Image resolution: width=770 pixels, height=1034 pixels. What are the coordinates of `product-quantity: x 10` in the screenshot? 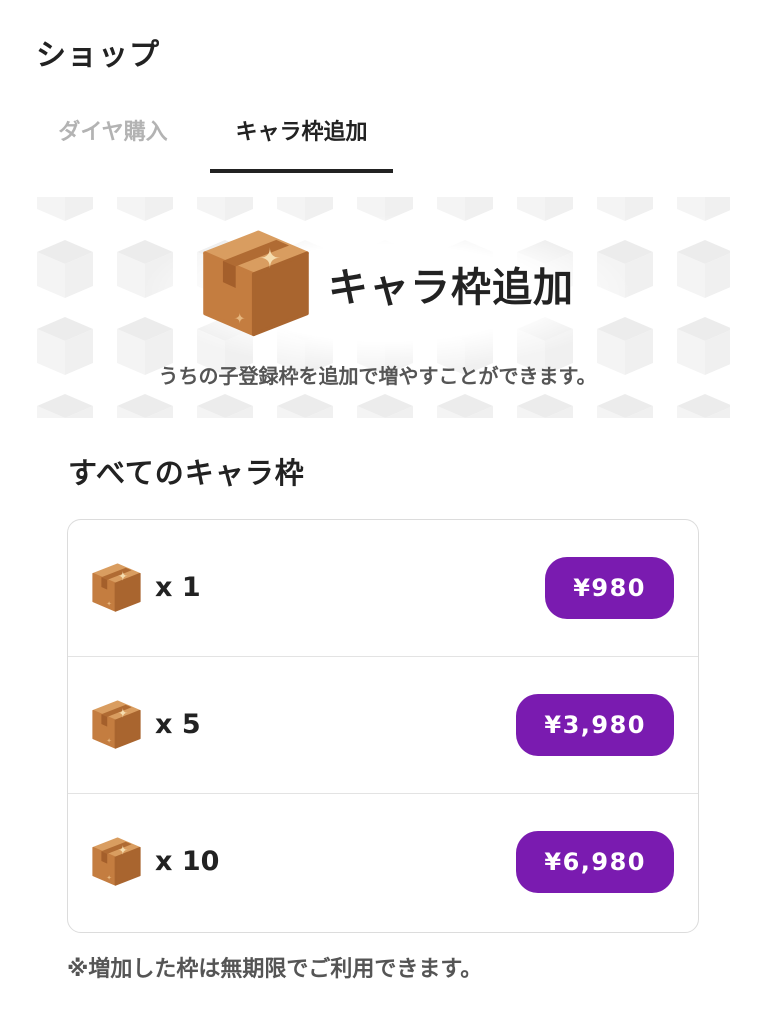 It's located at (187, 861).